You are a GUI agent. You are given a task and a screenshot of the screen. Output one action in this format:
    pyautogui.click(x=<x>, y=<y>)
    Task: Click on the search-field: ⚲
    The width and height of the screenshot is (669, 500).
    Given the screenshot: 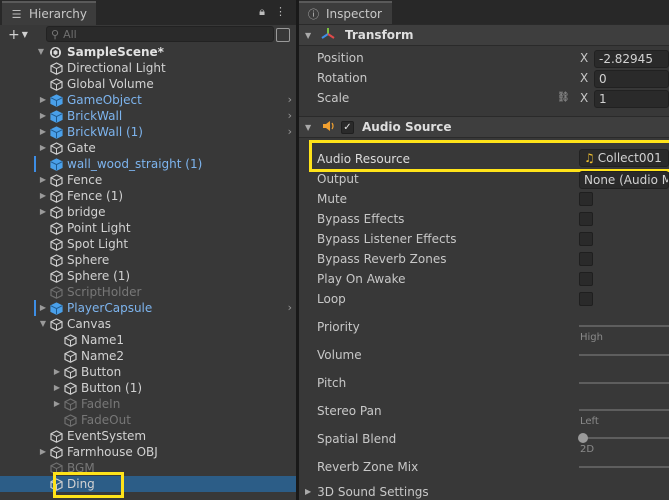 What is the action you would take?
    pyautogui.click(x=160, y=34)
    